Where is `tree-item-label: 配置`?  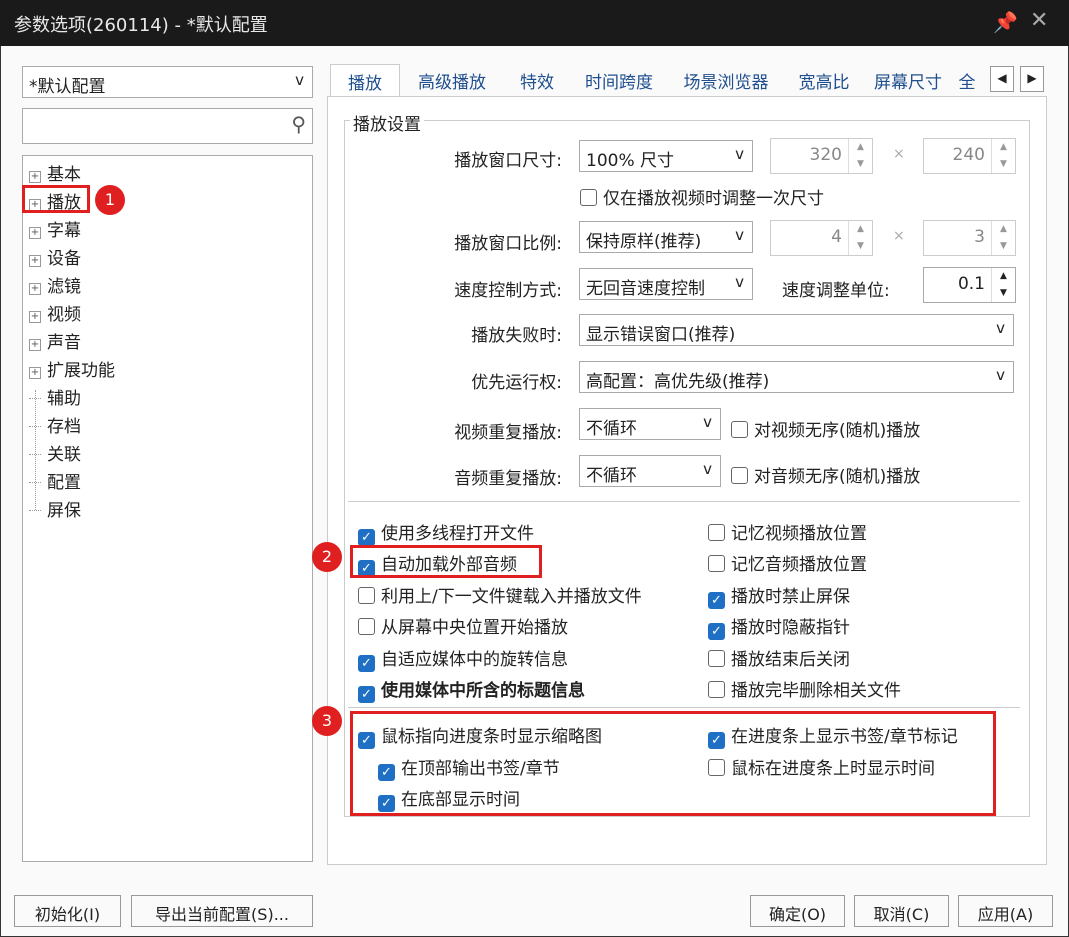 tree-item-label: 配置 is located at coordinates (64, 483).